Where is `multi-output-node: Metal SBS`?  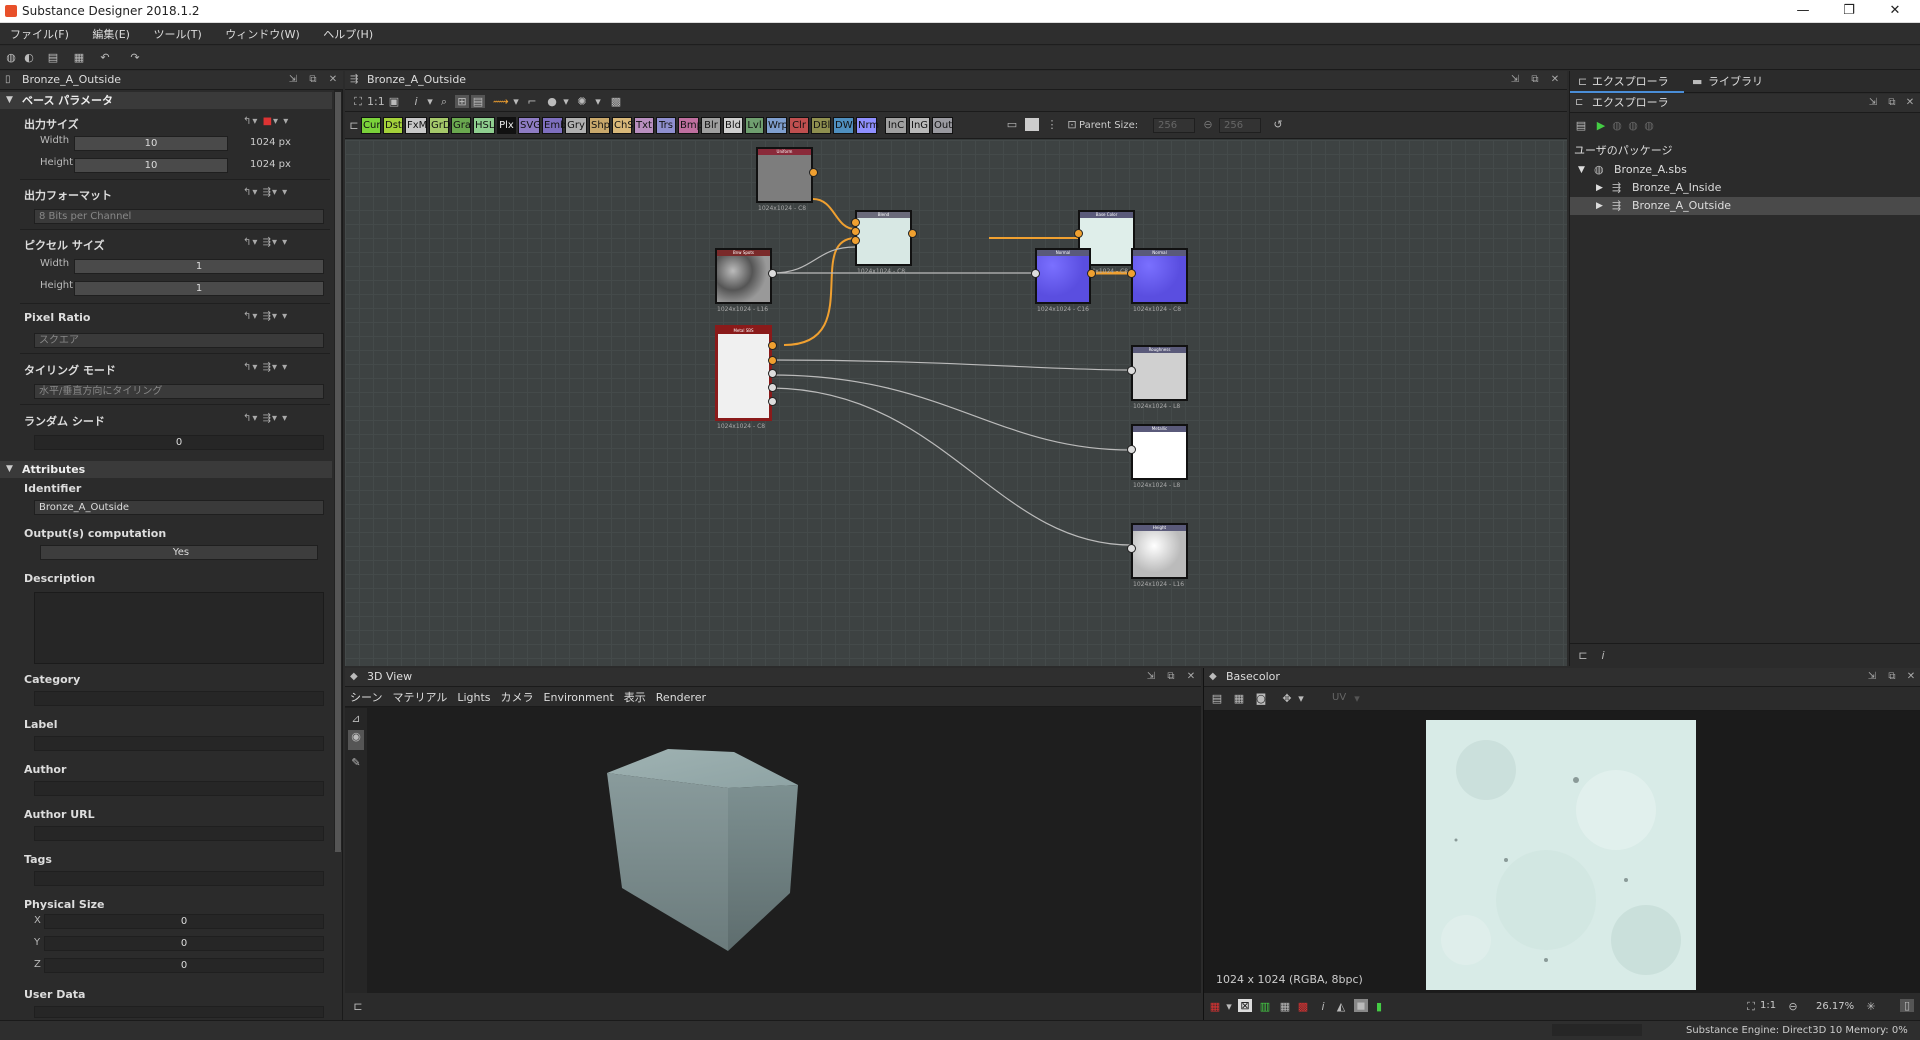
multi-output-node: Metal SBS is located at coordinates (743, 373).